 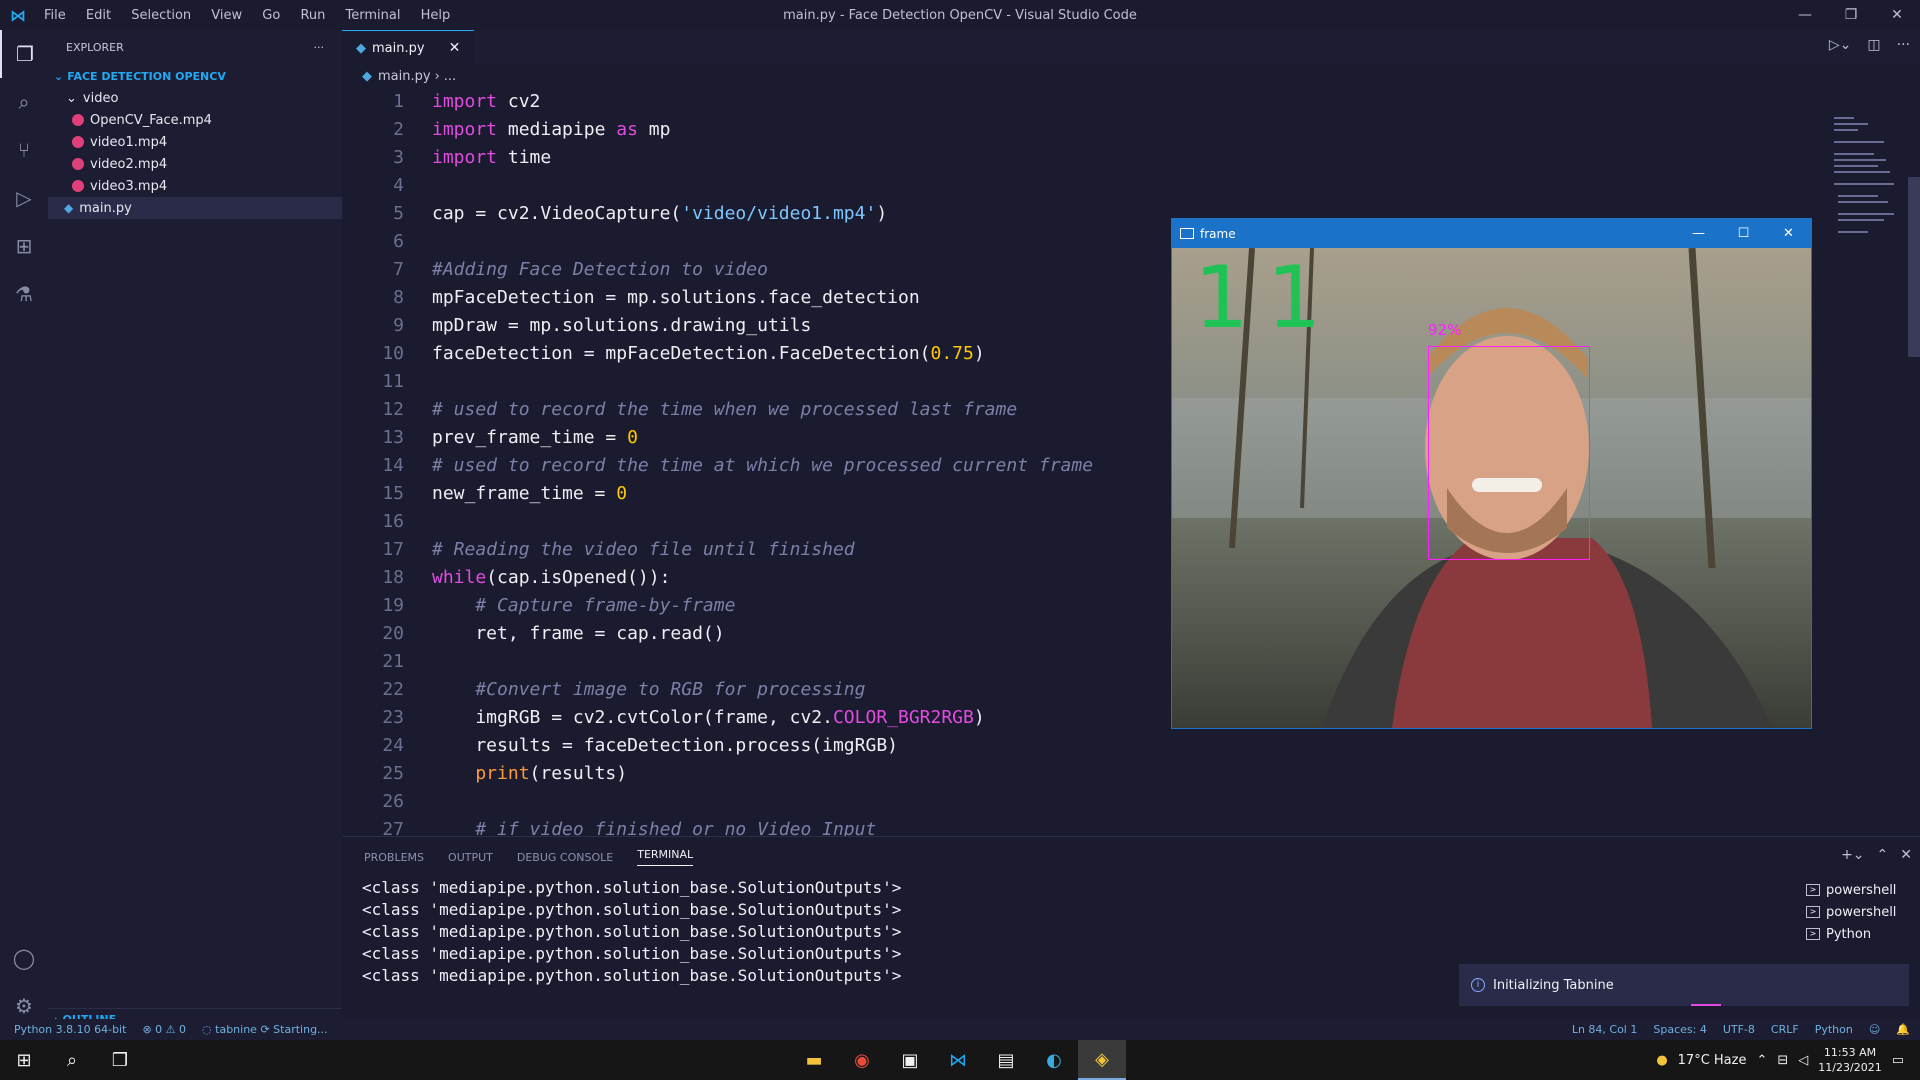 What do you see at coordinates (195, 98) in the screenshot?
I see `folder-video: ⌄ video` at bounding box center [195, 98].